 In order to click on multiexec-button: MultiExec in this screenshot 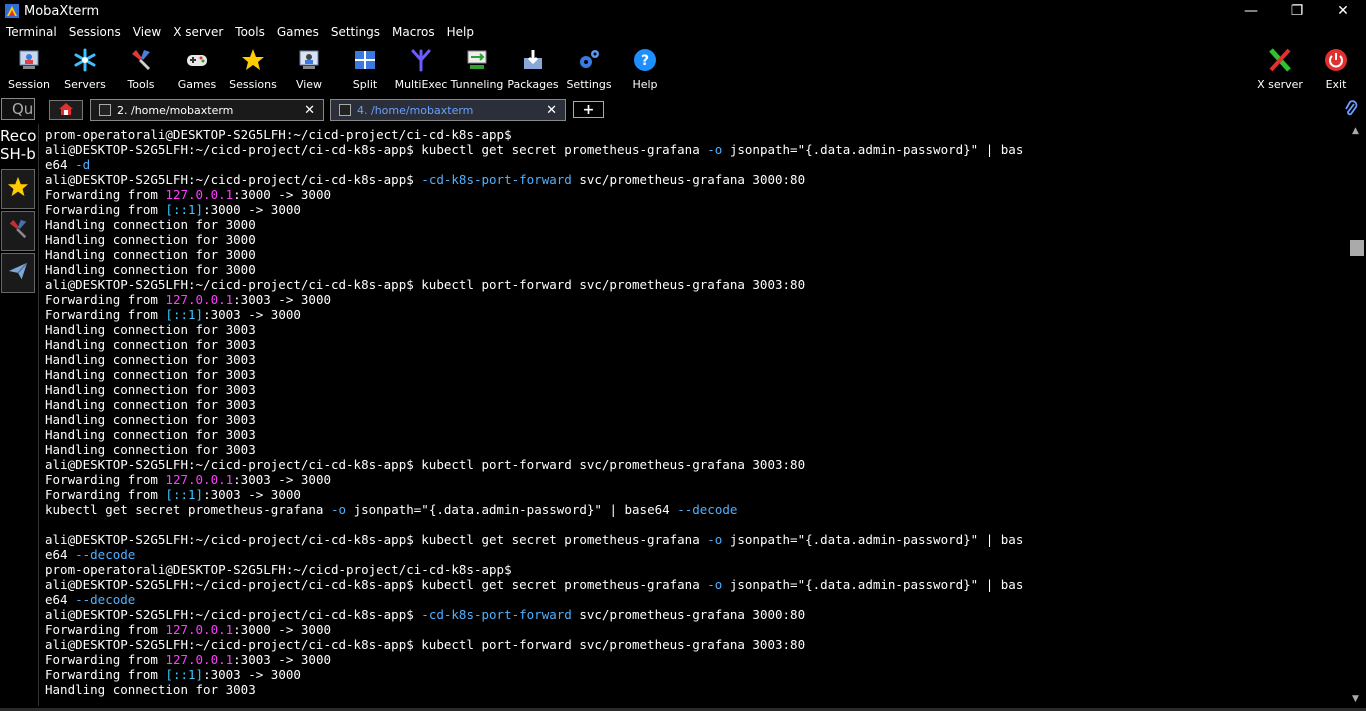, I will do `click(421, 69)`.